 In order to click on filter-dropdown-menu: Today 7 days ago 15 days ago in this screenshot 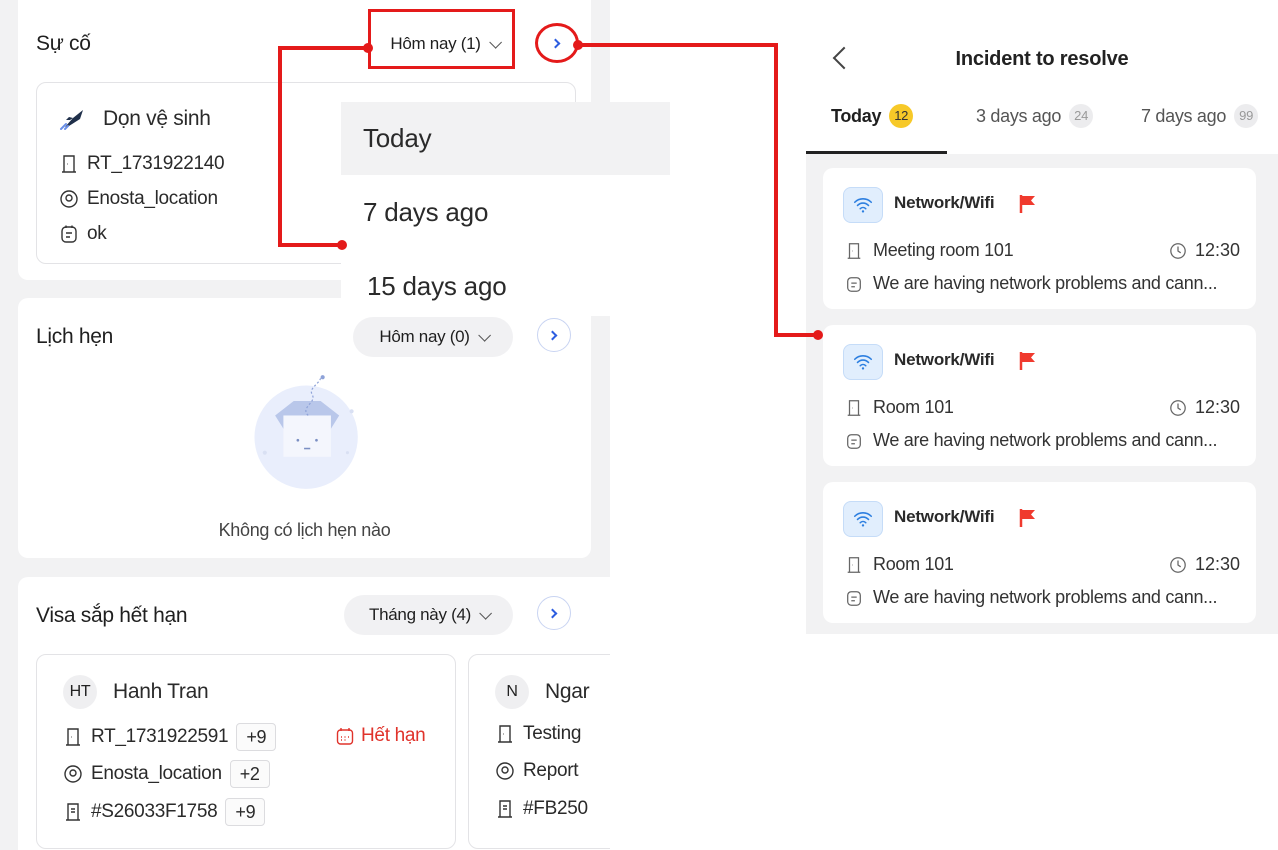, I will do `click(505, 209)`.